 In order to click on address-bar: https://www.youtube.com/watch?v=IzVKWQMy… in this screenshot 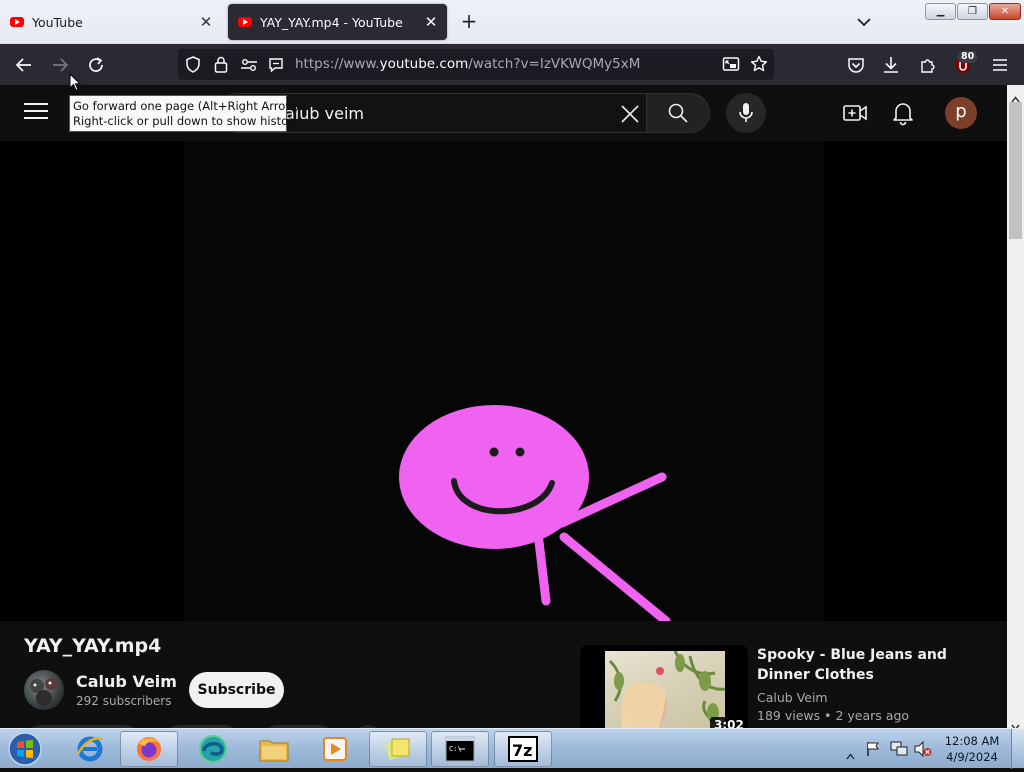, I will do `click(476, 64)`.